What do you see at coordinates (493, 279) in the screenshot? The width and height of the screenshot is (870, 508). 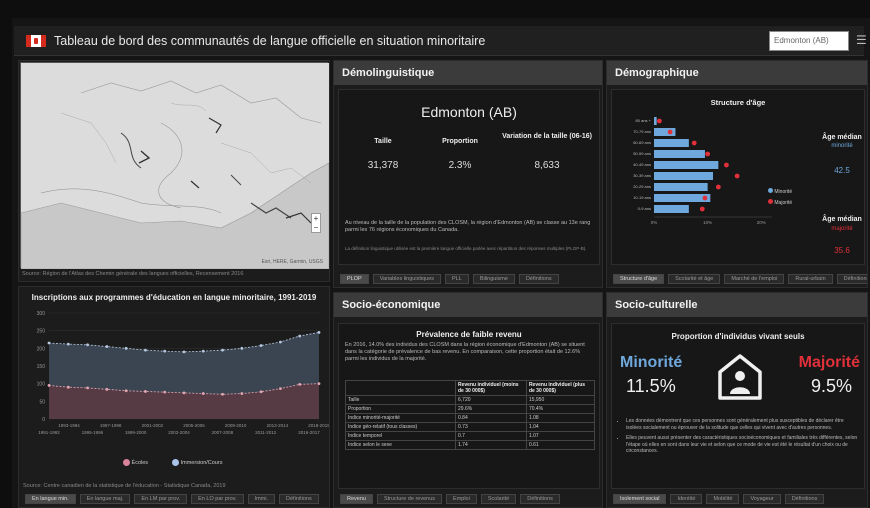 I see `tab-4: Bilinguisme` at bounding box center [493, 279].